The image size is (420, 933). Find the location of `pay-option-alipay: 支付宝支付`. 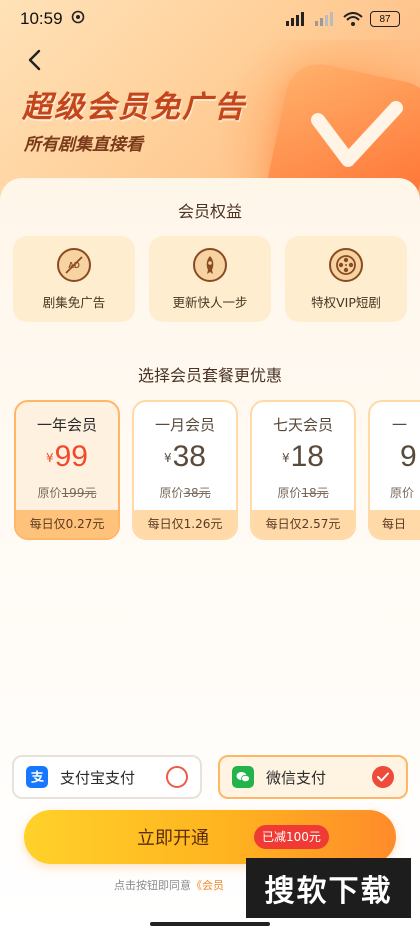

pay-option-alipay: 支付宝支付 is located at coordinates (107, 777).